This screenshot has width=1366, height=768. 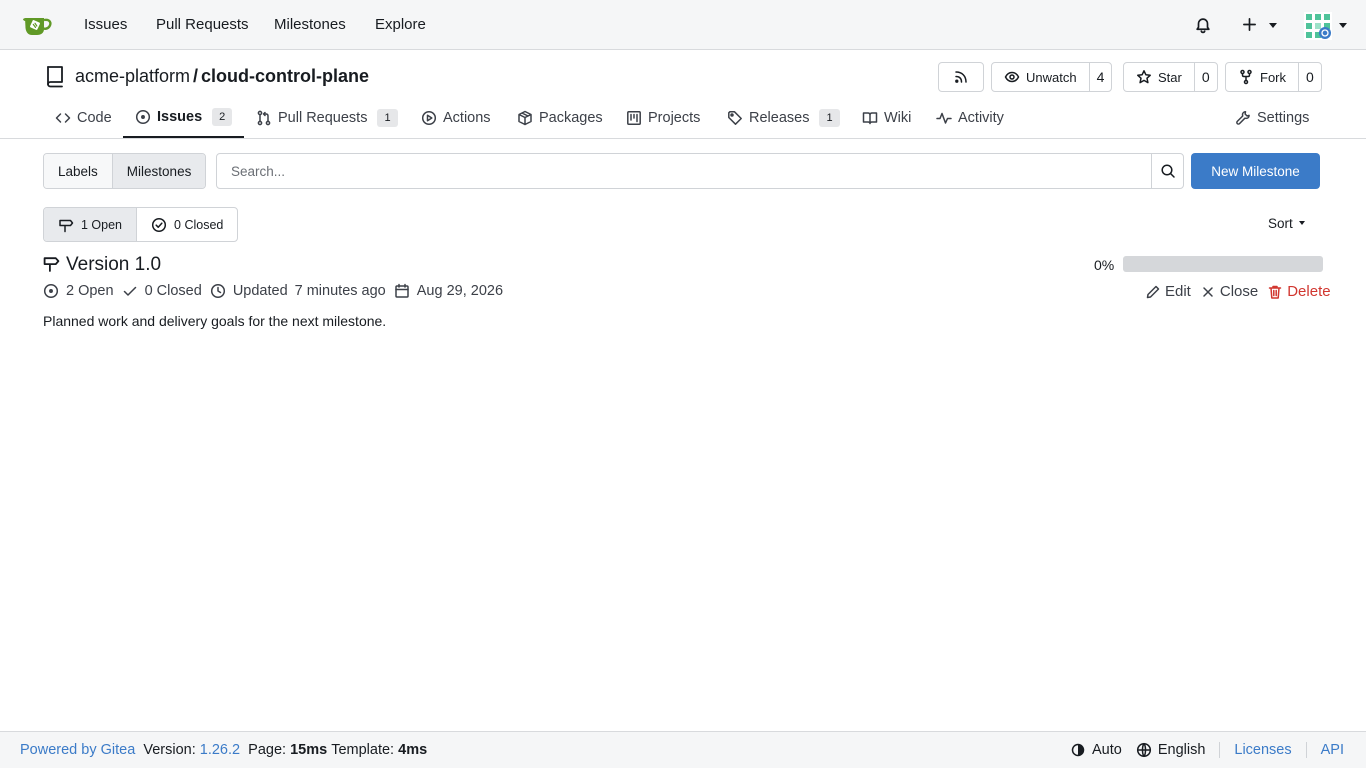 What do you see at coordinates (634, 117) in the screenshot?
I see `project-icon` at bounding box center [634, 117].